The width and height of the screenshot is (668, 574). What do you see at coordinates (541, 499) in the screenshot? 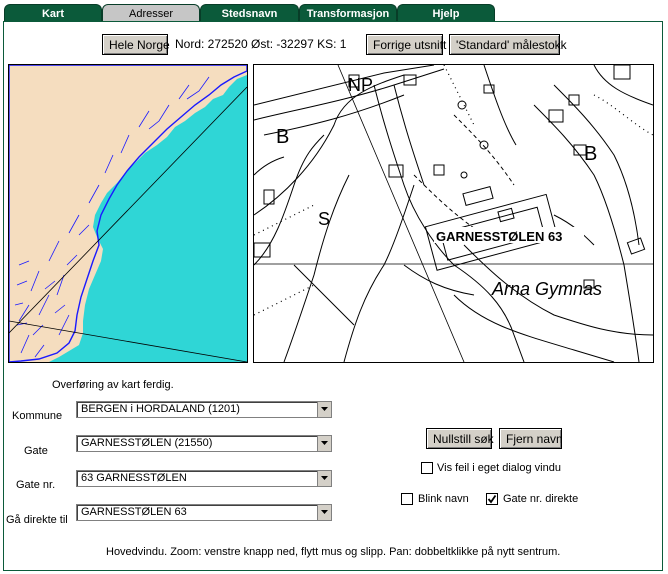
I see `gate-nr-direkte-label: Gate nr. direkte` at bounding box center [541, 499].